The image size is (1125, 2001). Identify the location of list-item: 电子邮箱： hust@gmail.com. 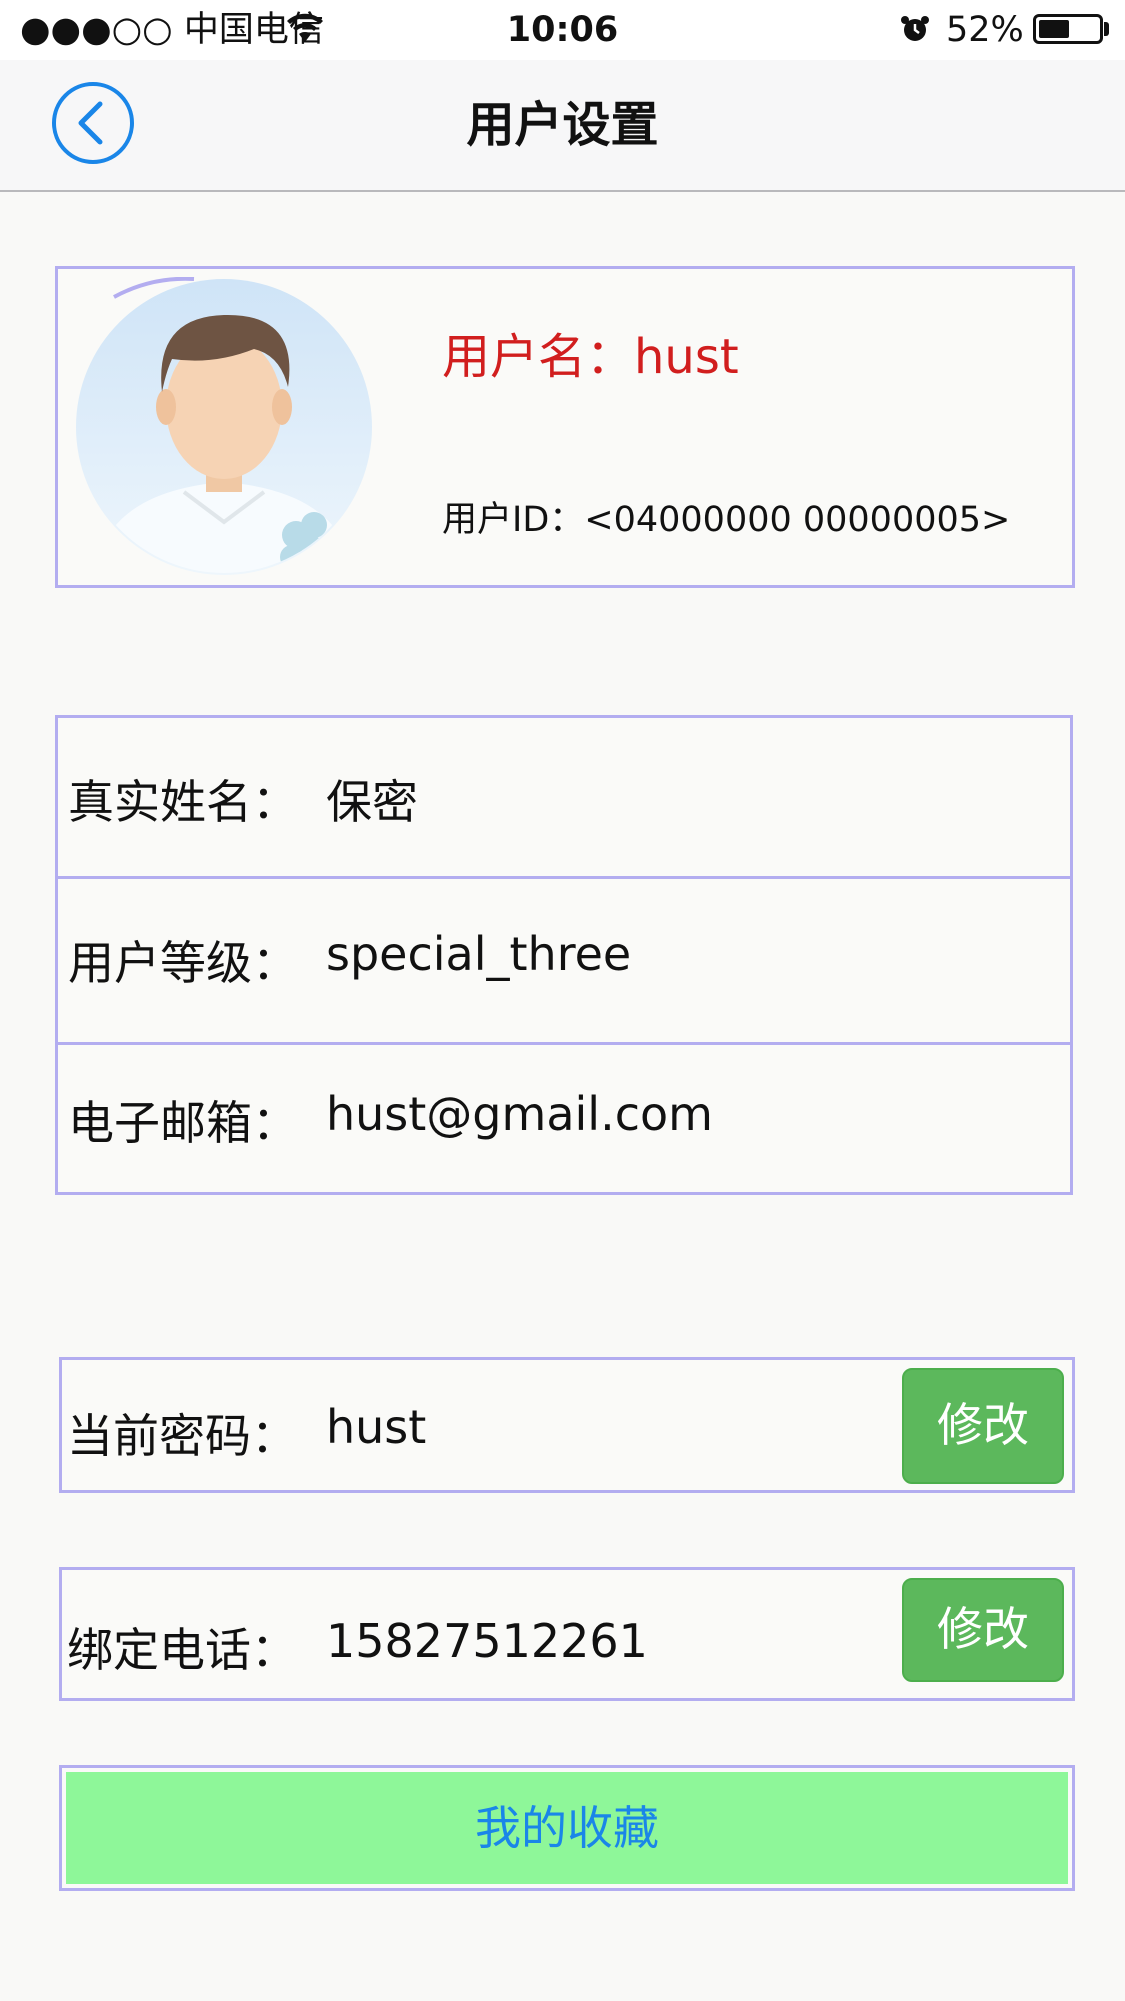
(564, 1117).